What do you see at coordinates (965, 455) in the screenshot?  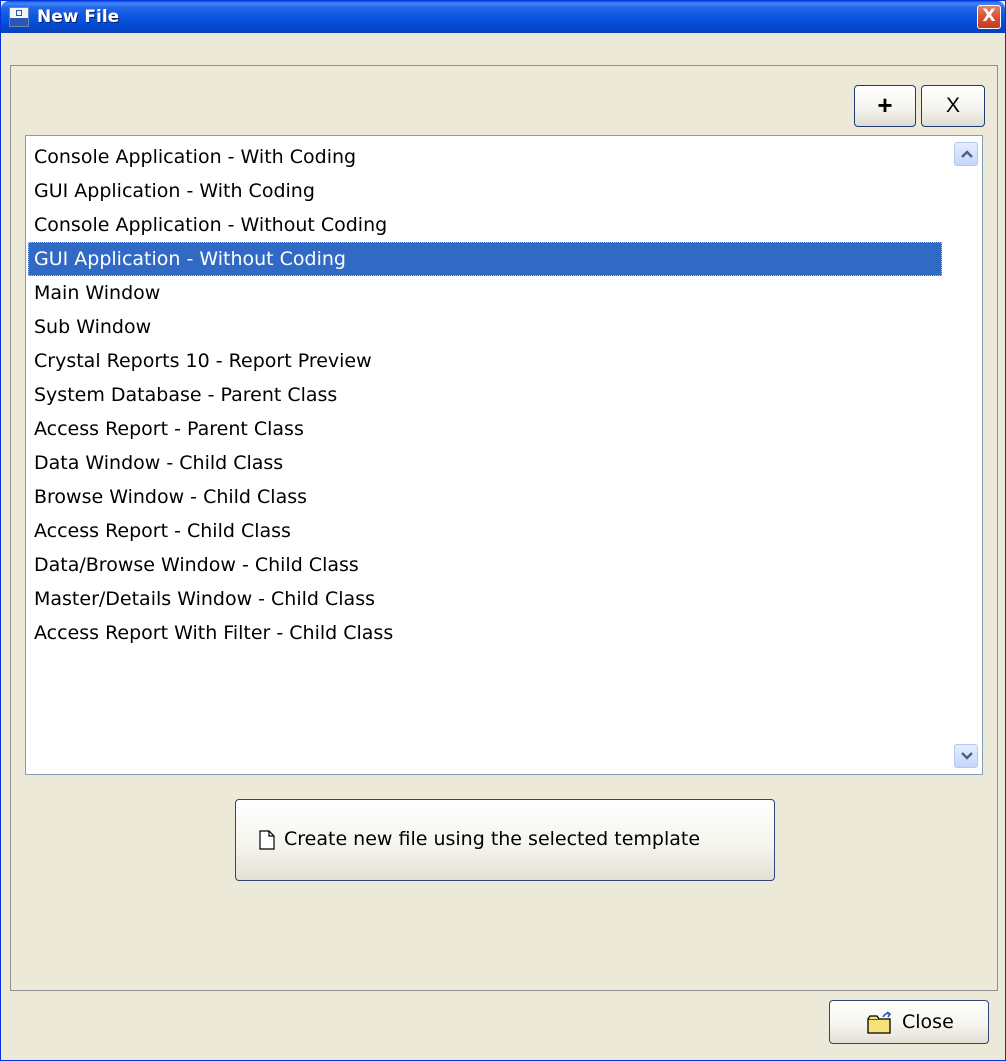 I see `vertical-scrollbar` at bounding box center [965, 455].